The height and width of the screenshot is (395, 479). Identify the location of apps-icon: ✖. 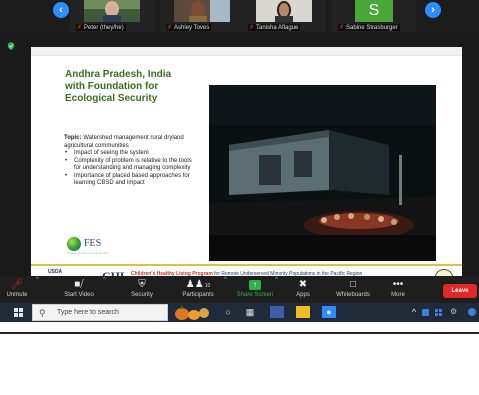
(303, 284).